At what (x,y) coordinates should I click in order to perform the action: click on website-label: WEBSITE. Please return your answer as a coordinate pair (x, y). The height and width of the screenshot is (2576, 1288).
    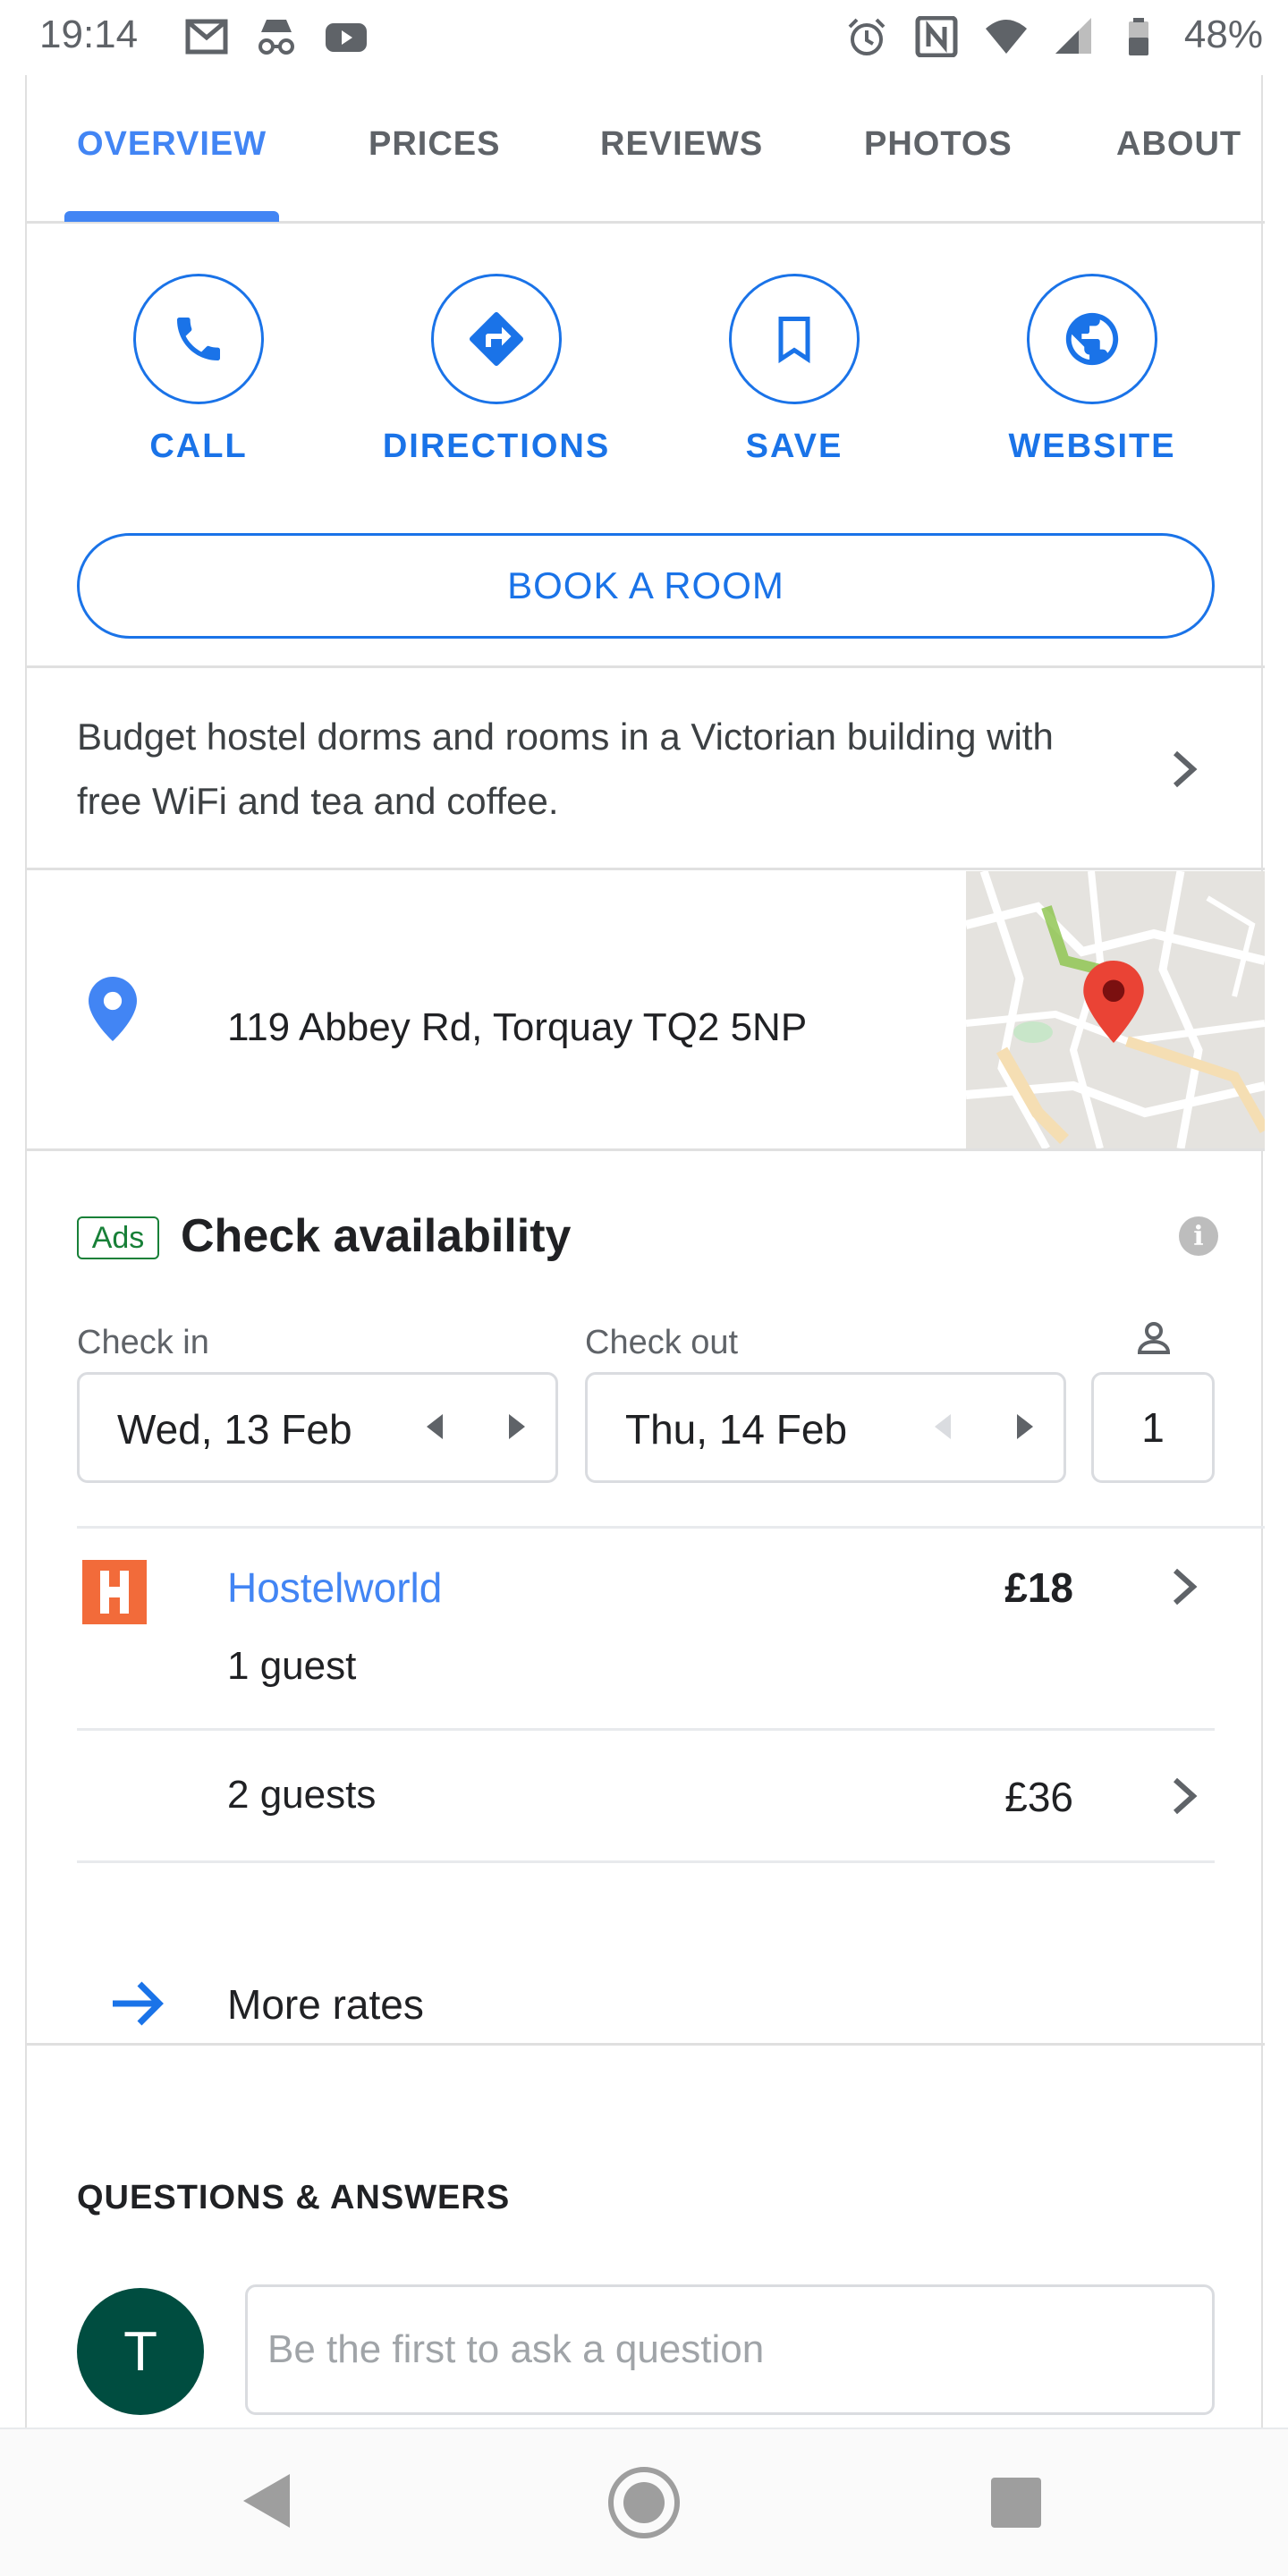
    Looking at the image, I should click on (1092, 446).